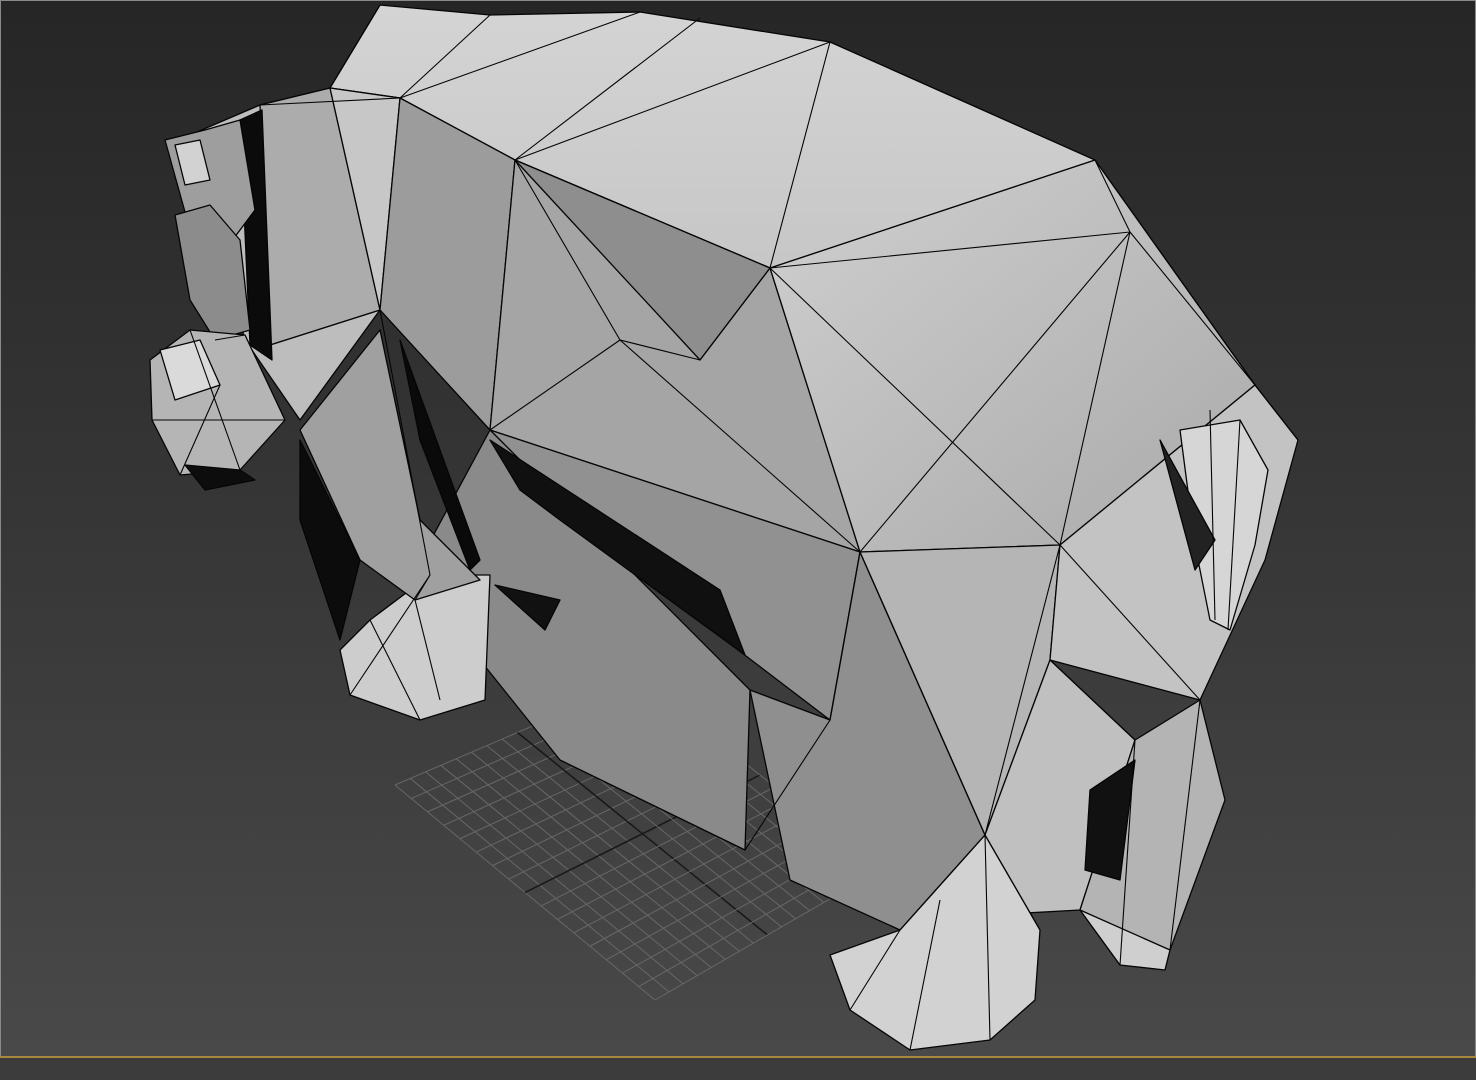  Describe the element at coordinates (738, 1069) in the screenshot. I see `viewport-bottom-strip` at that location.